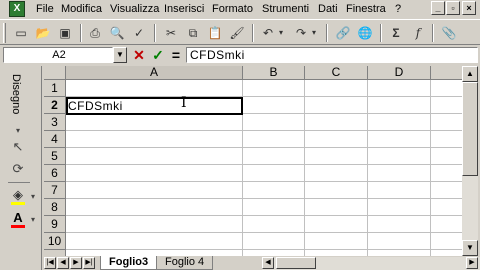 The image size is (480, 270). Describe the element at coordinates (268, 33) in the screenshot. I see `undo-icon: ↶` at that location.